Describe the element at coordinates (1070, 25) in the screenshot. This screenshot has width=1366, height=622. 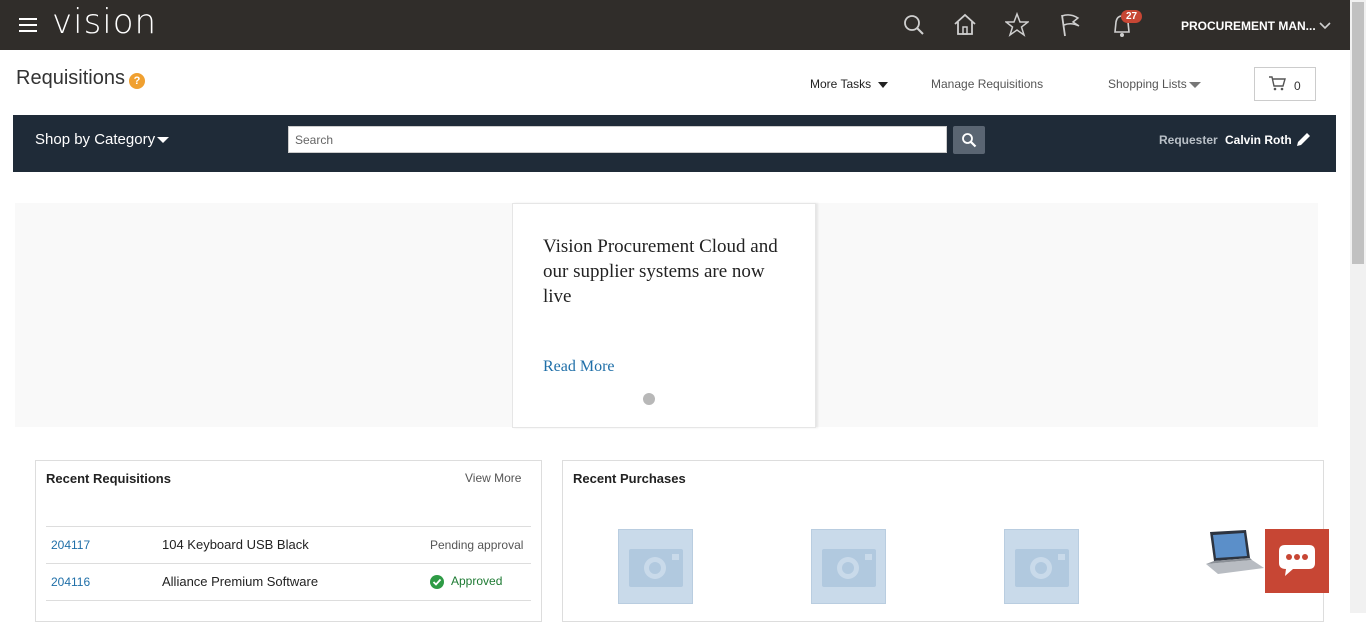
I see `flag-icon` at that location.